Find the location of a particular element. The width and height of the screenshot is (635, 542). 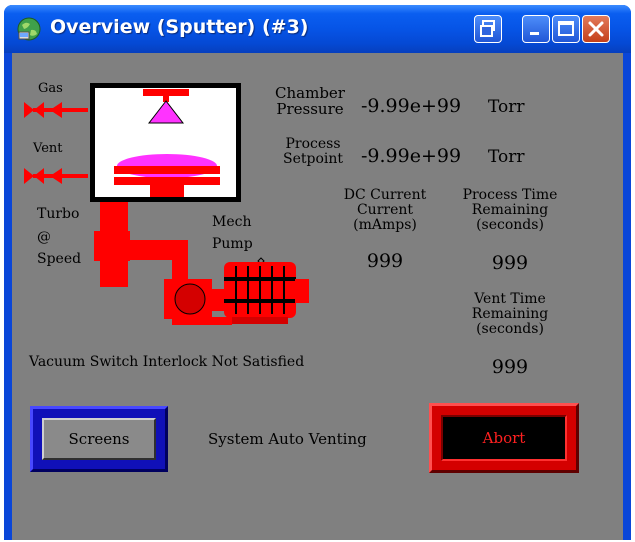

foreline-icon is located at coordinates (158, 260).